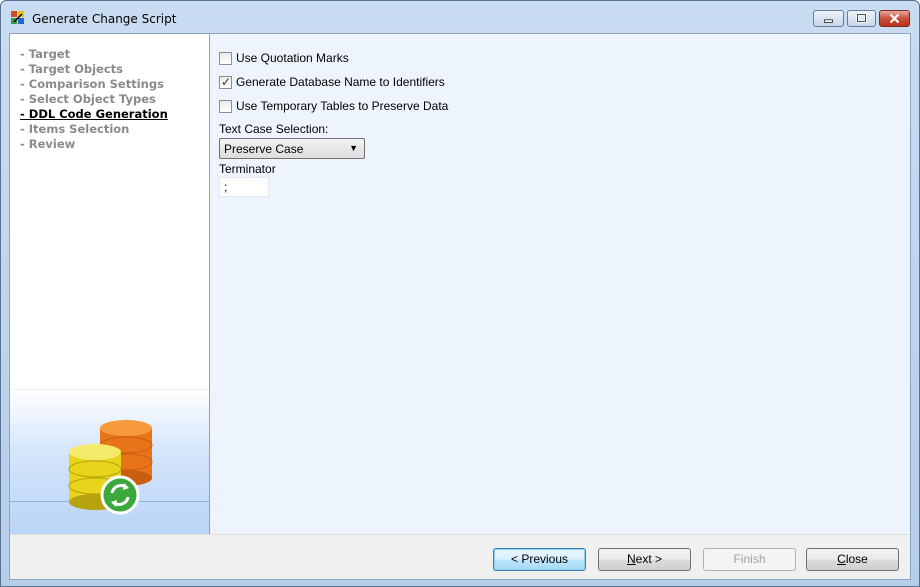 The height and width of the screenshot is (587, 920). Describe the element at coordinates (247, 169) in the screenshot. I see `terminator-label: Terminator` at that location.